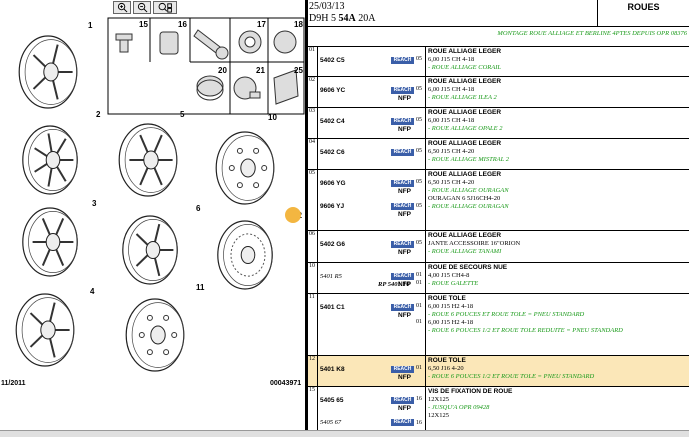 Image resolution: width=689 pixels, height=437 pixels. What do you see at coordinates (94, 203) in the screenshot?
I see `callout-label: 3` at bounding box center [94, 203].